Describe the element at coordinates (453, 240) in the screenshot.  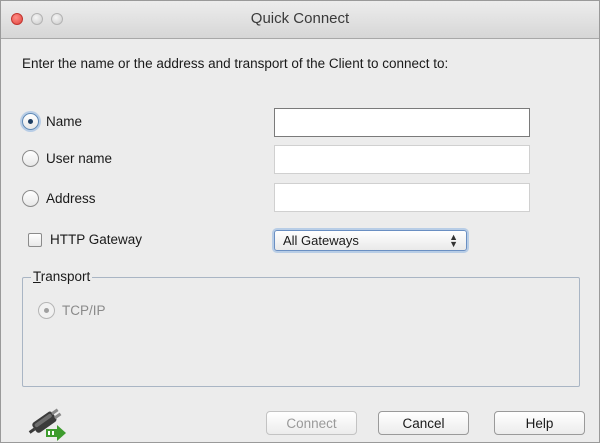
I see `select-arrows-icon: ▲ ▼` at that location.